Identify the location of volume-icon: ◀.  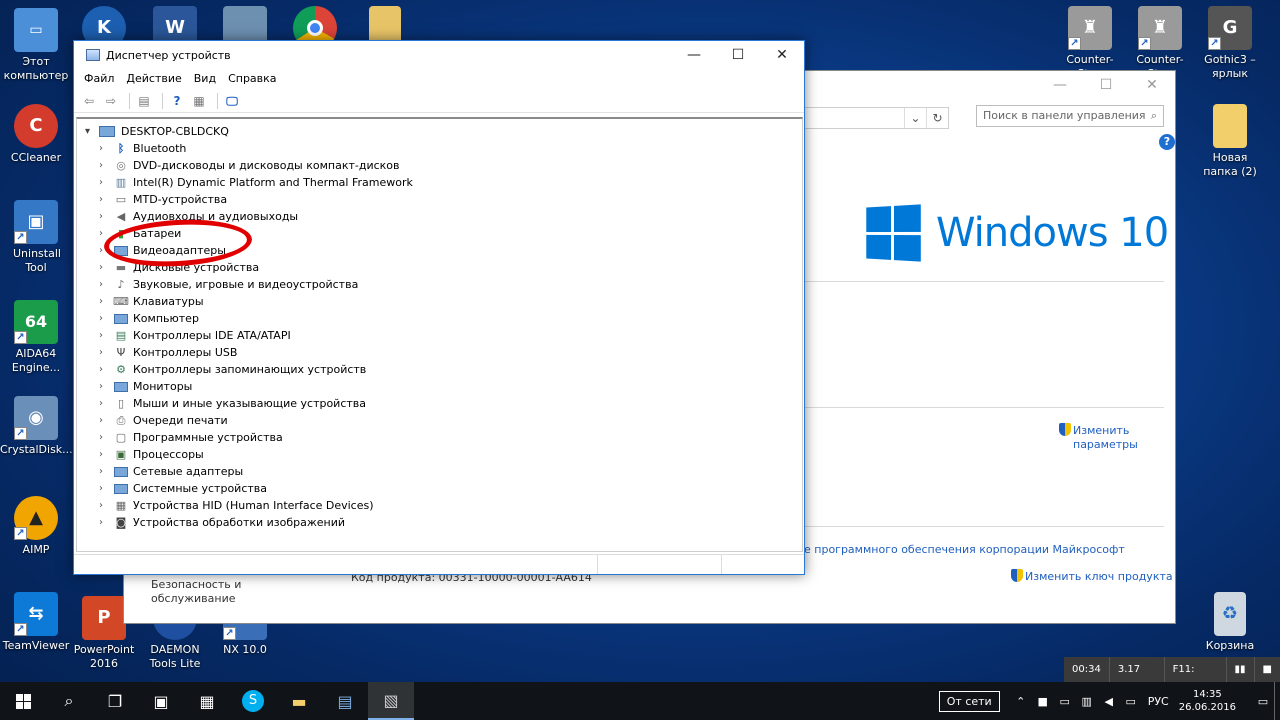
(1109, 701).